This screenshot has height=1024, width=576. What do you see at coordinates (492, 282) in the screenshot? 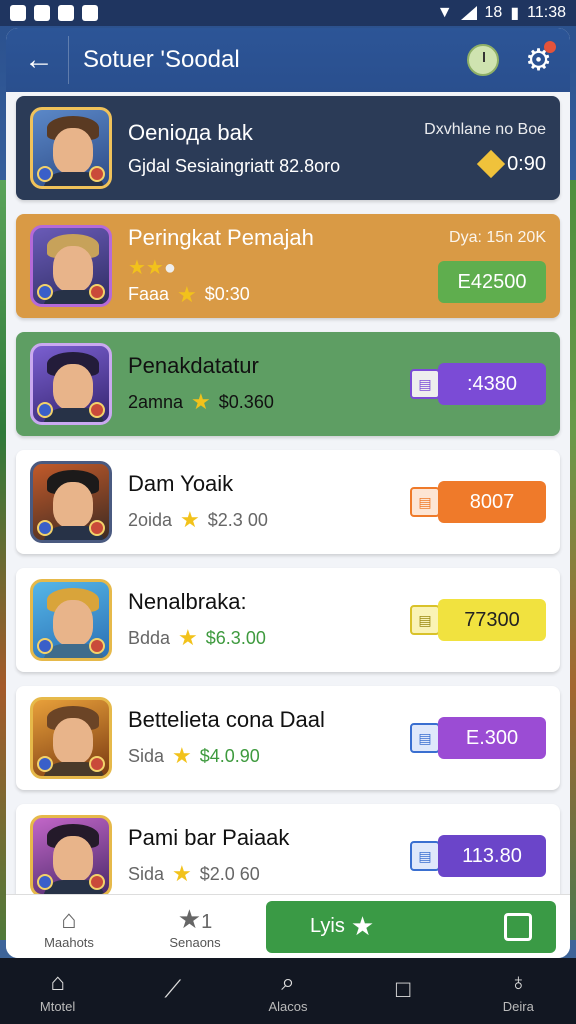
I see `price-button: E42500` at bounding box center [492, 282].